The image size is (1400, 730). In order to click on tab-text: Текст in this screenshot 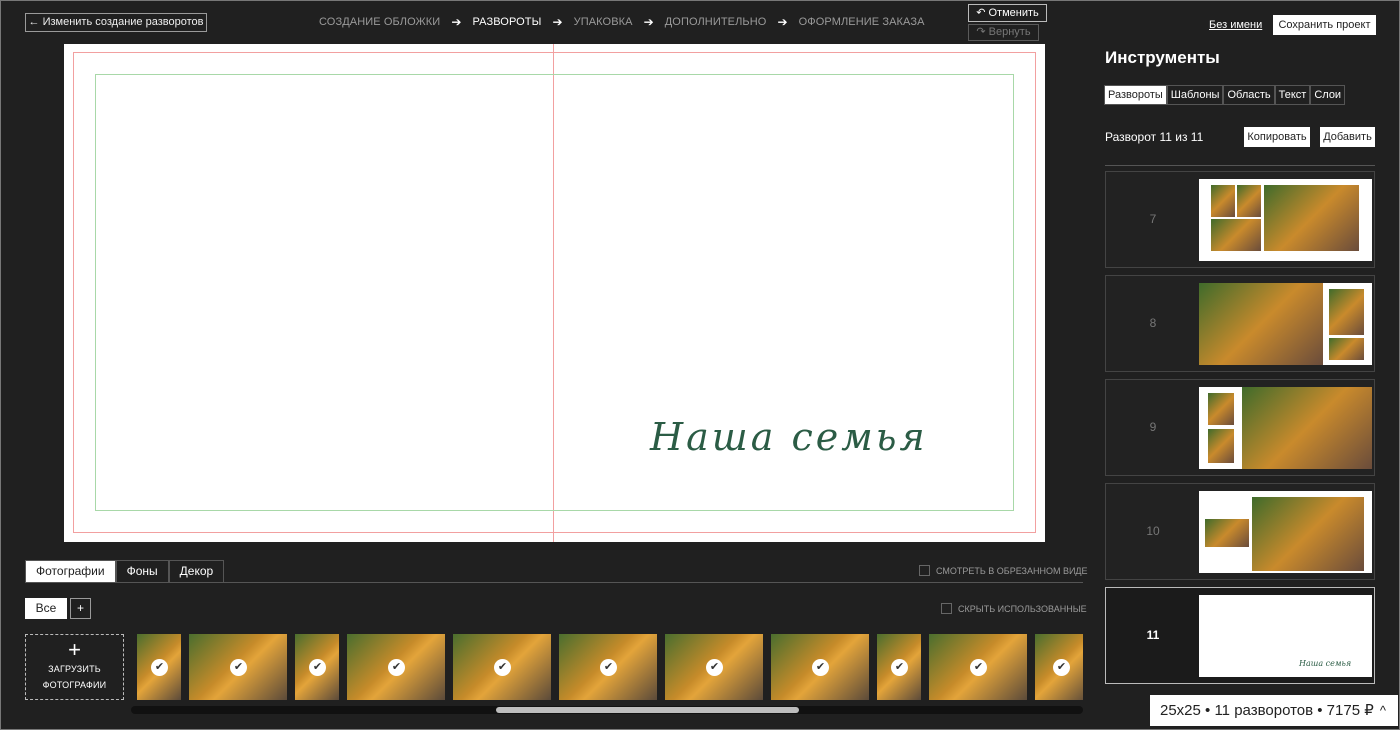, I will do `click(1292, 95)`.